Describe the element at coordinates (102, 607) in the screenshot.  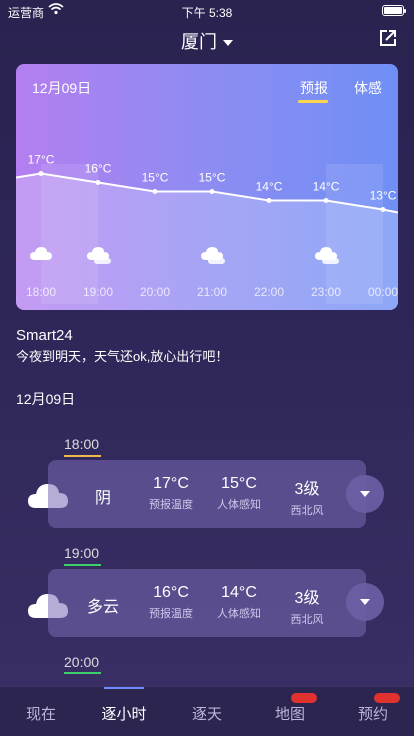
I see `condition-label: 多云` at that location.